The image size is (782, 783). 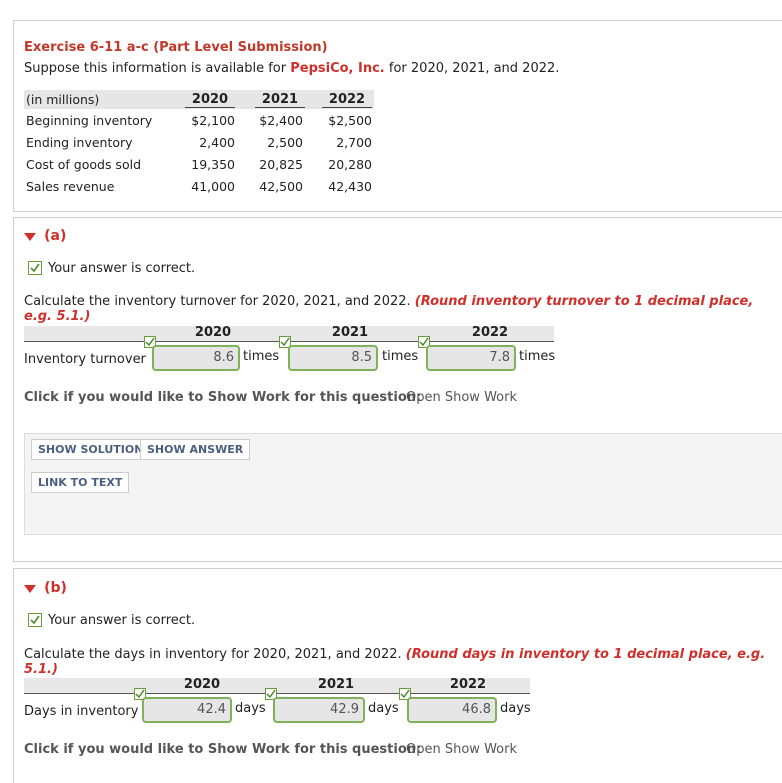 I want to click on days-in-inventory-label: Days in inventory, so click(x=81, y=711).